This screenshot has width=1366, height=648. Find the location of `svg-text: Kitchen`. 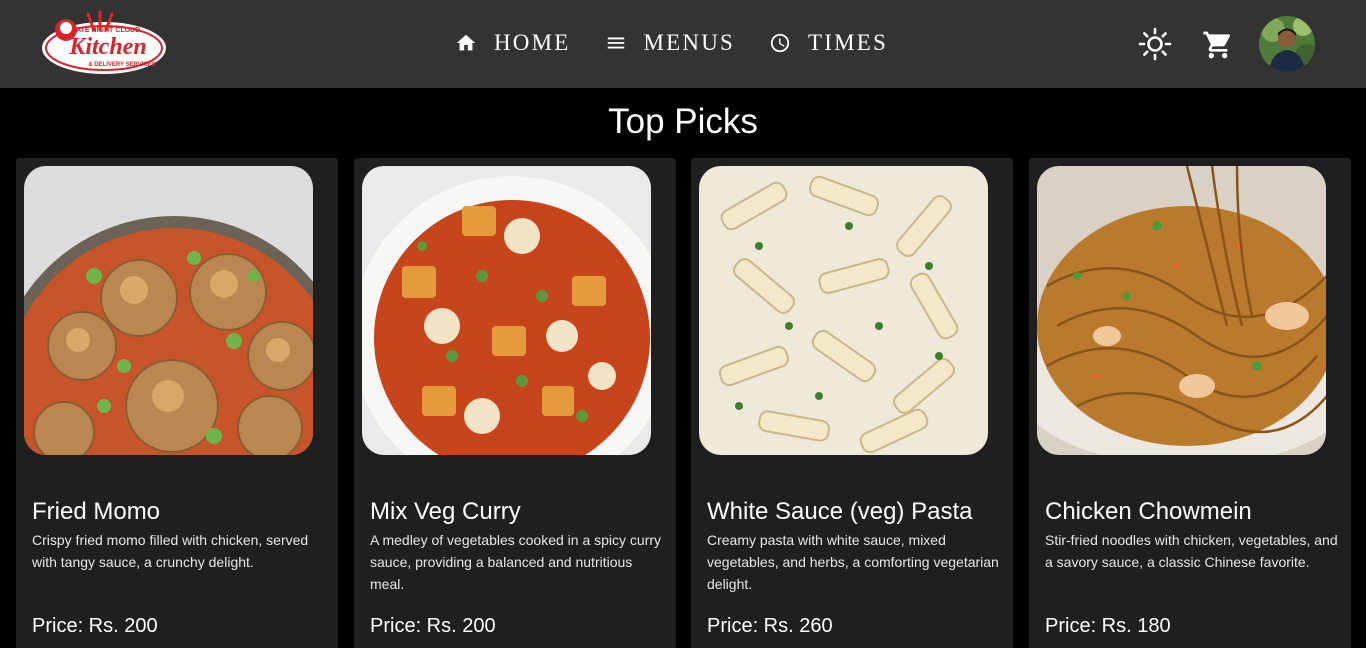

svg-text: Kitchen is located at coordinates (107, 47).